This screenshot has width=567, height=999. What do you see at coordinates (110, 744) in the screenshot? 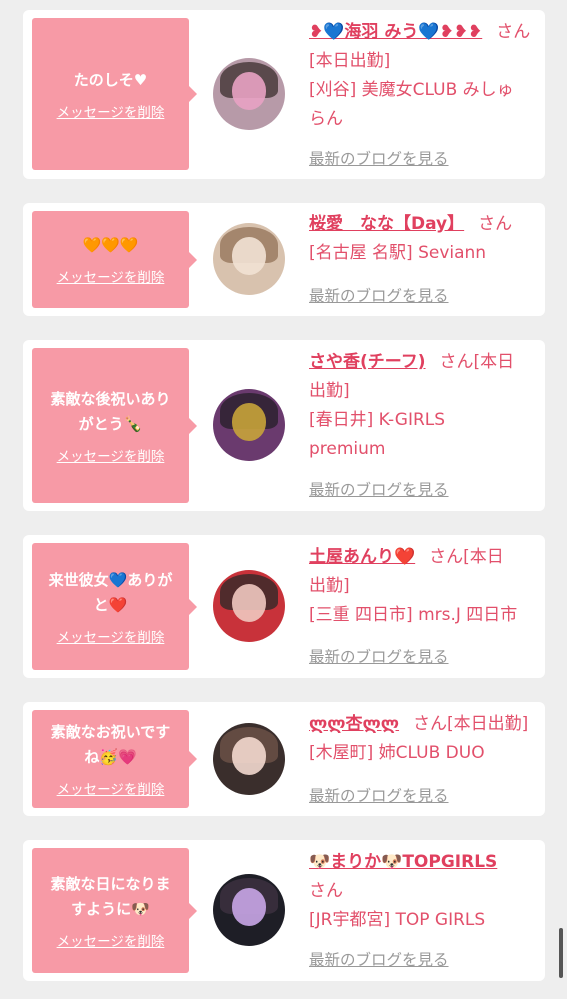
I see `message-text: 素敵なお祝いです ね🥳💗` at bounding box center [110, 744].